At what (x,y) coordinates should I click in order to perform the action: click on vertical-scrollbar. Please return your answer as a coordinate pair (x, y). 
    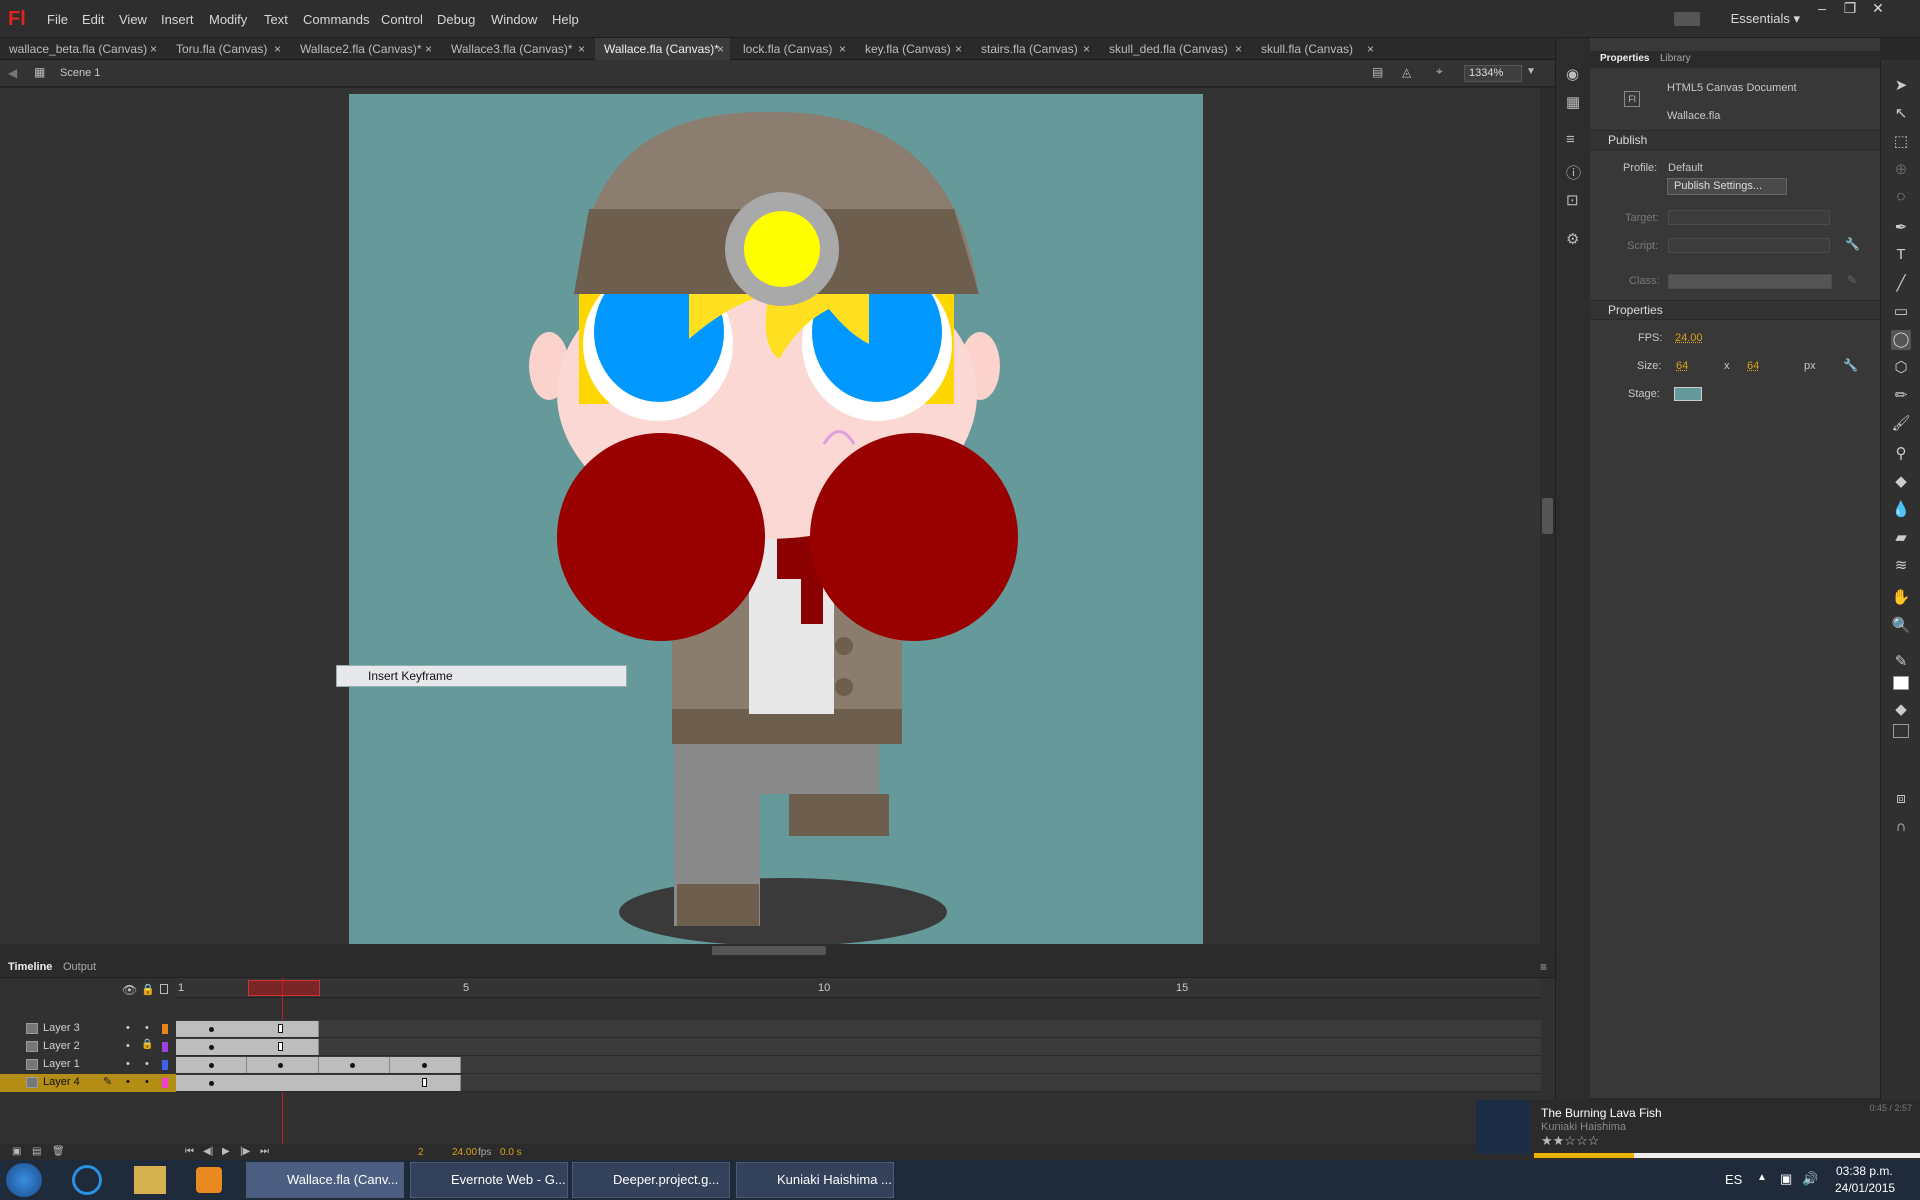
    Looking at the image, I should click on (1547, 516).